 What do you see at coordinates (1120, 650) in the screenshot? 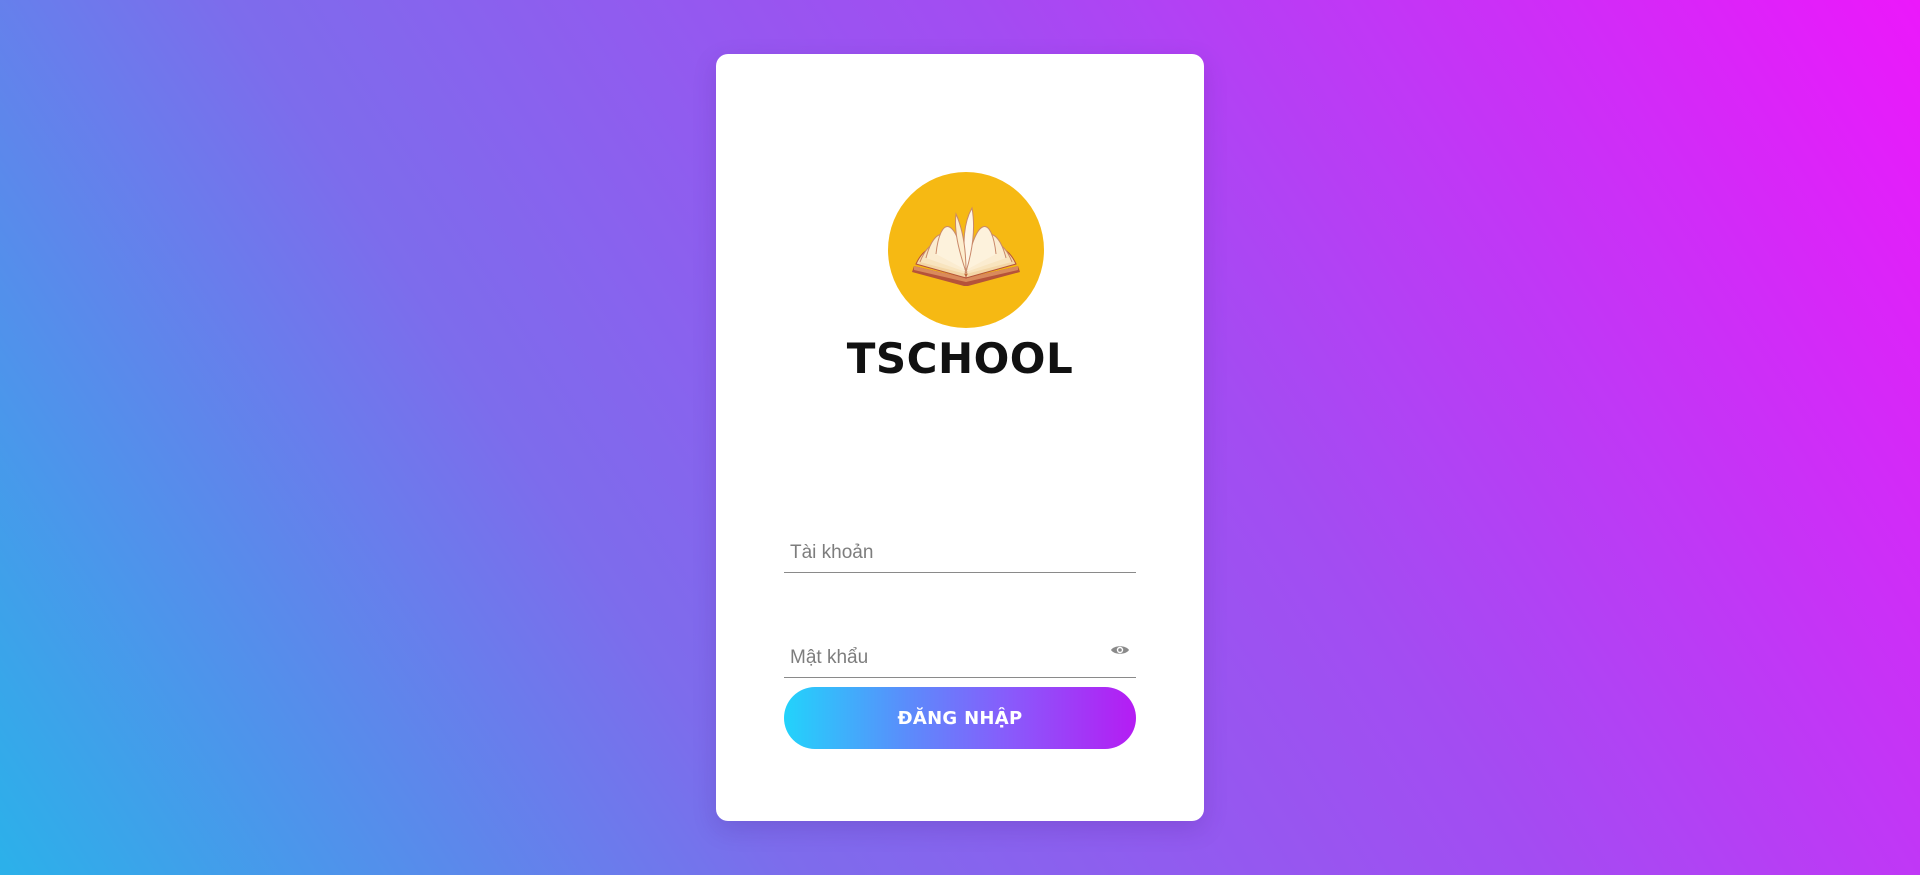
I see `eye-icon` at bounding box center [1120, 650].